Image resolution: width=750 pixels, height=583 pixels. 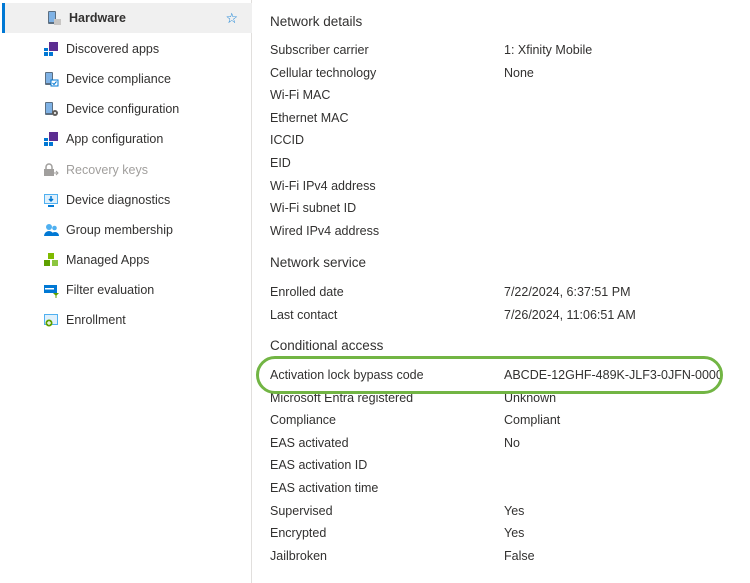 I want to click on sidebar-item-label: Group membership, so click(x=119, y=230).